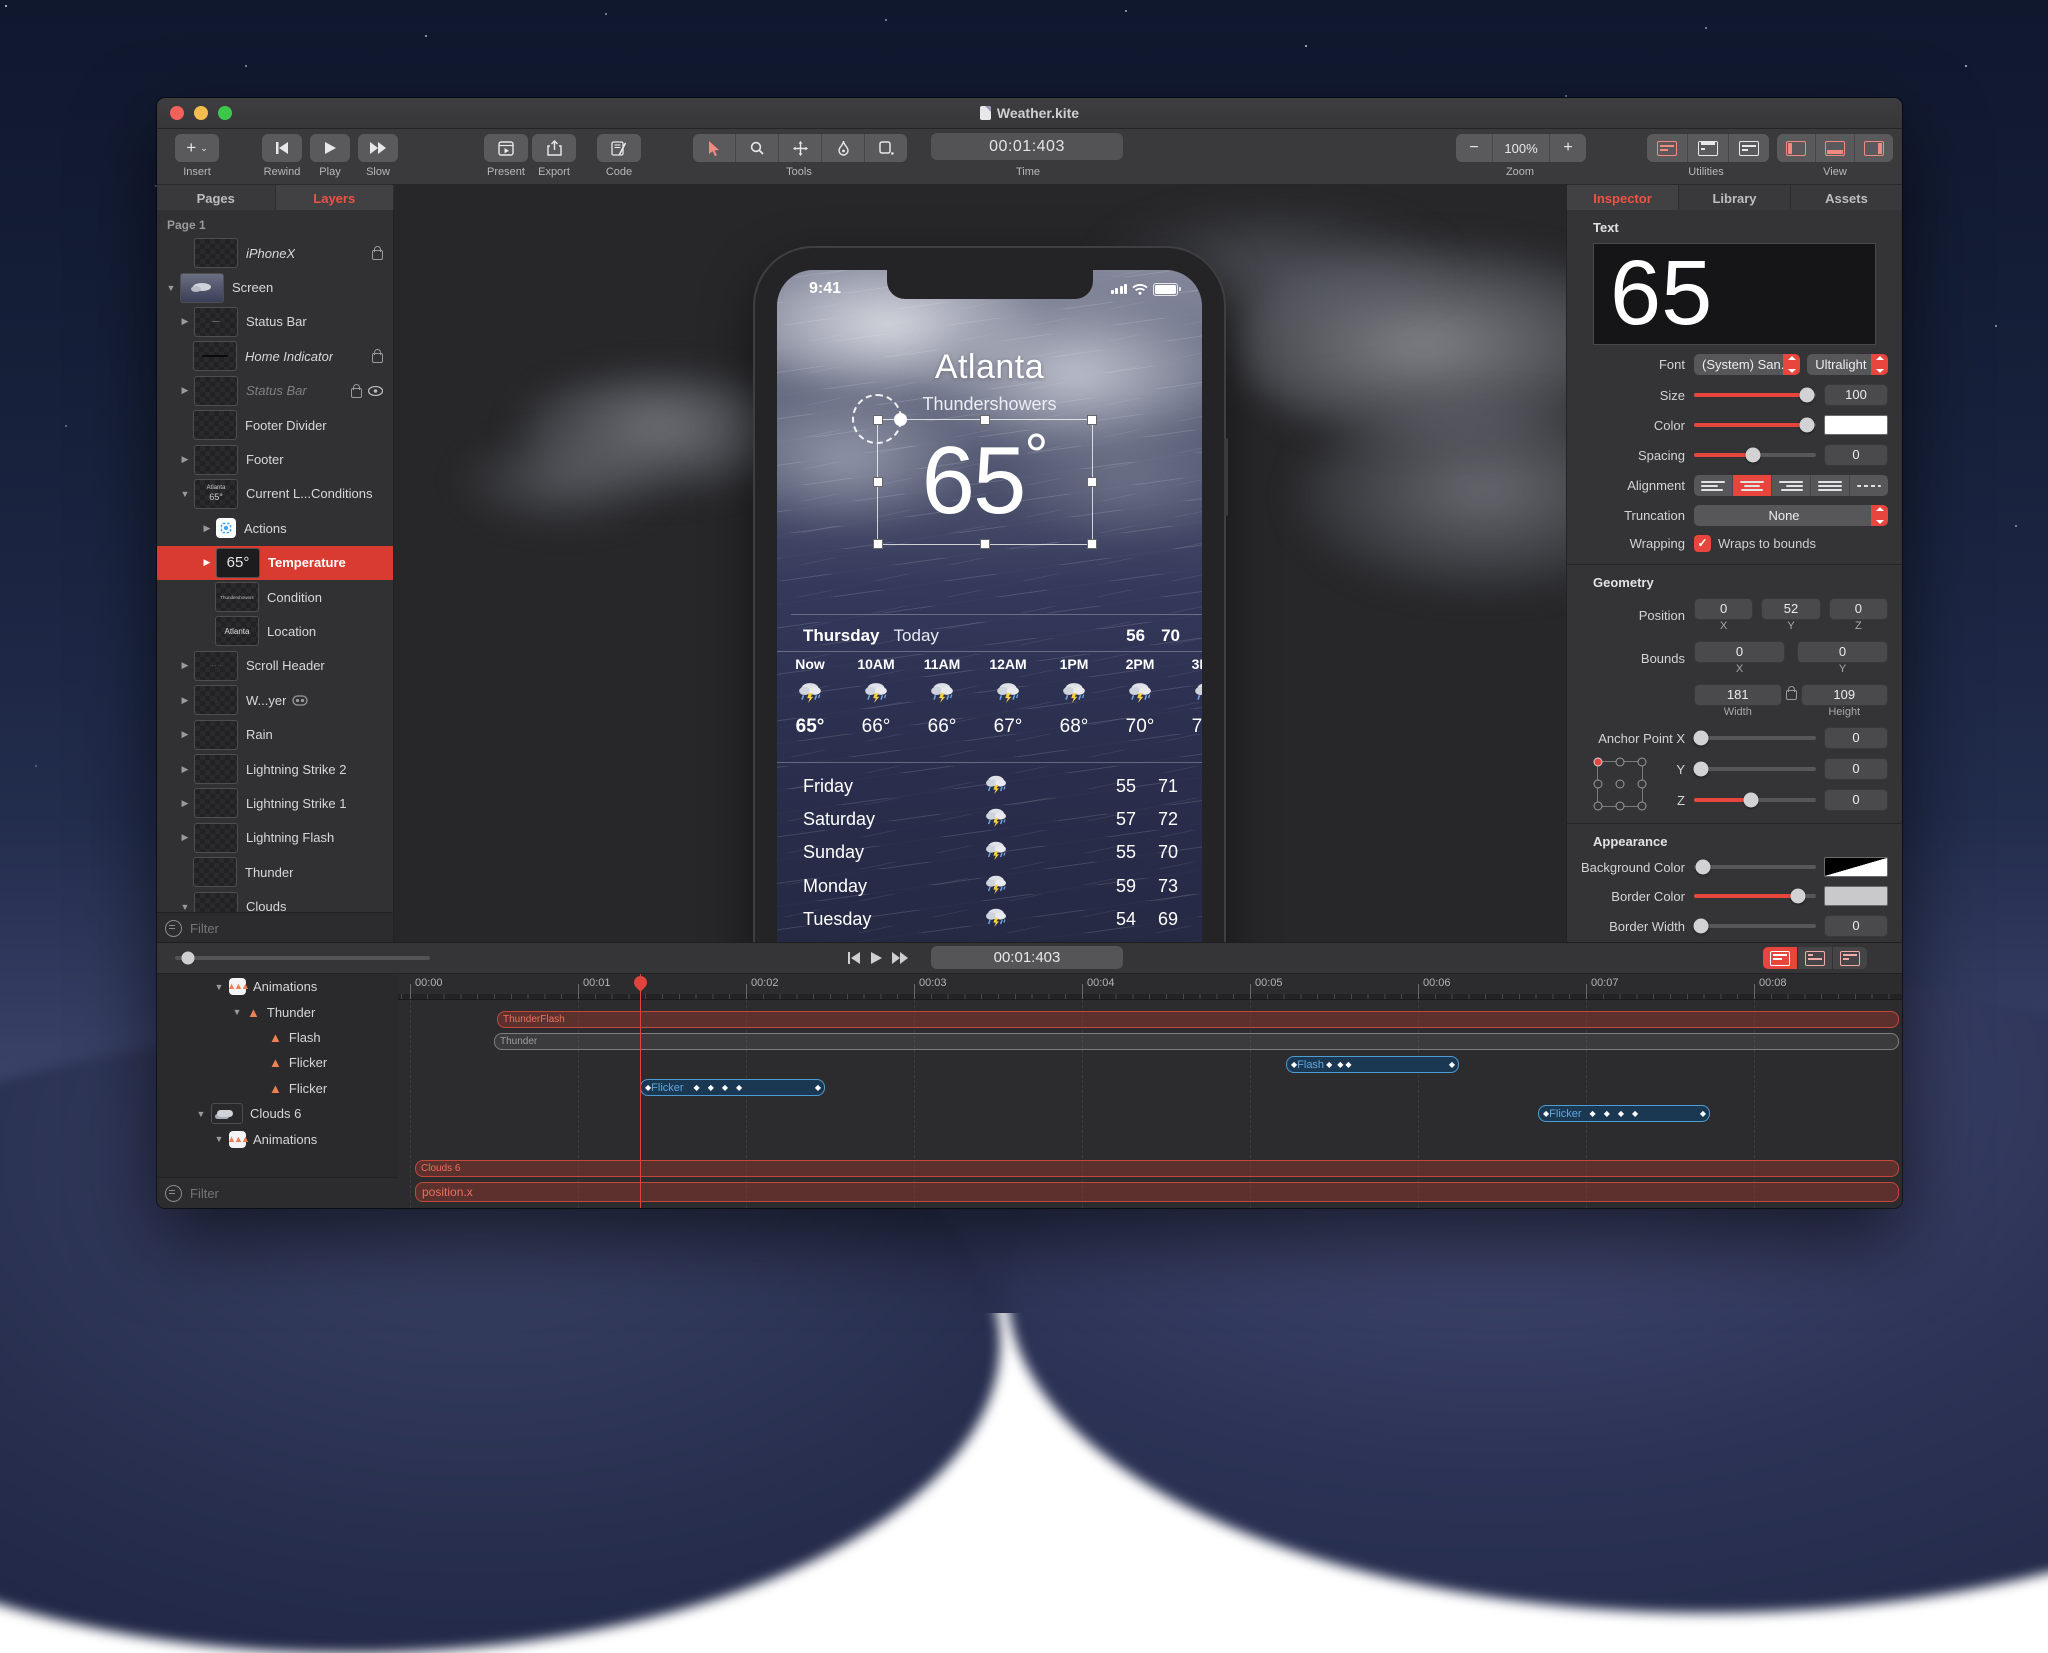 The height and width of the screenshot is (1653, 2048). What do you see at coordinates (1856, 800) in the screenshot?
I see `anchor-z-value: 0` at bounding box center [1856, 800].